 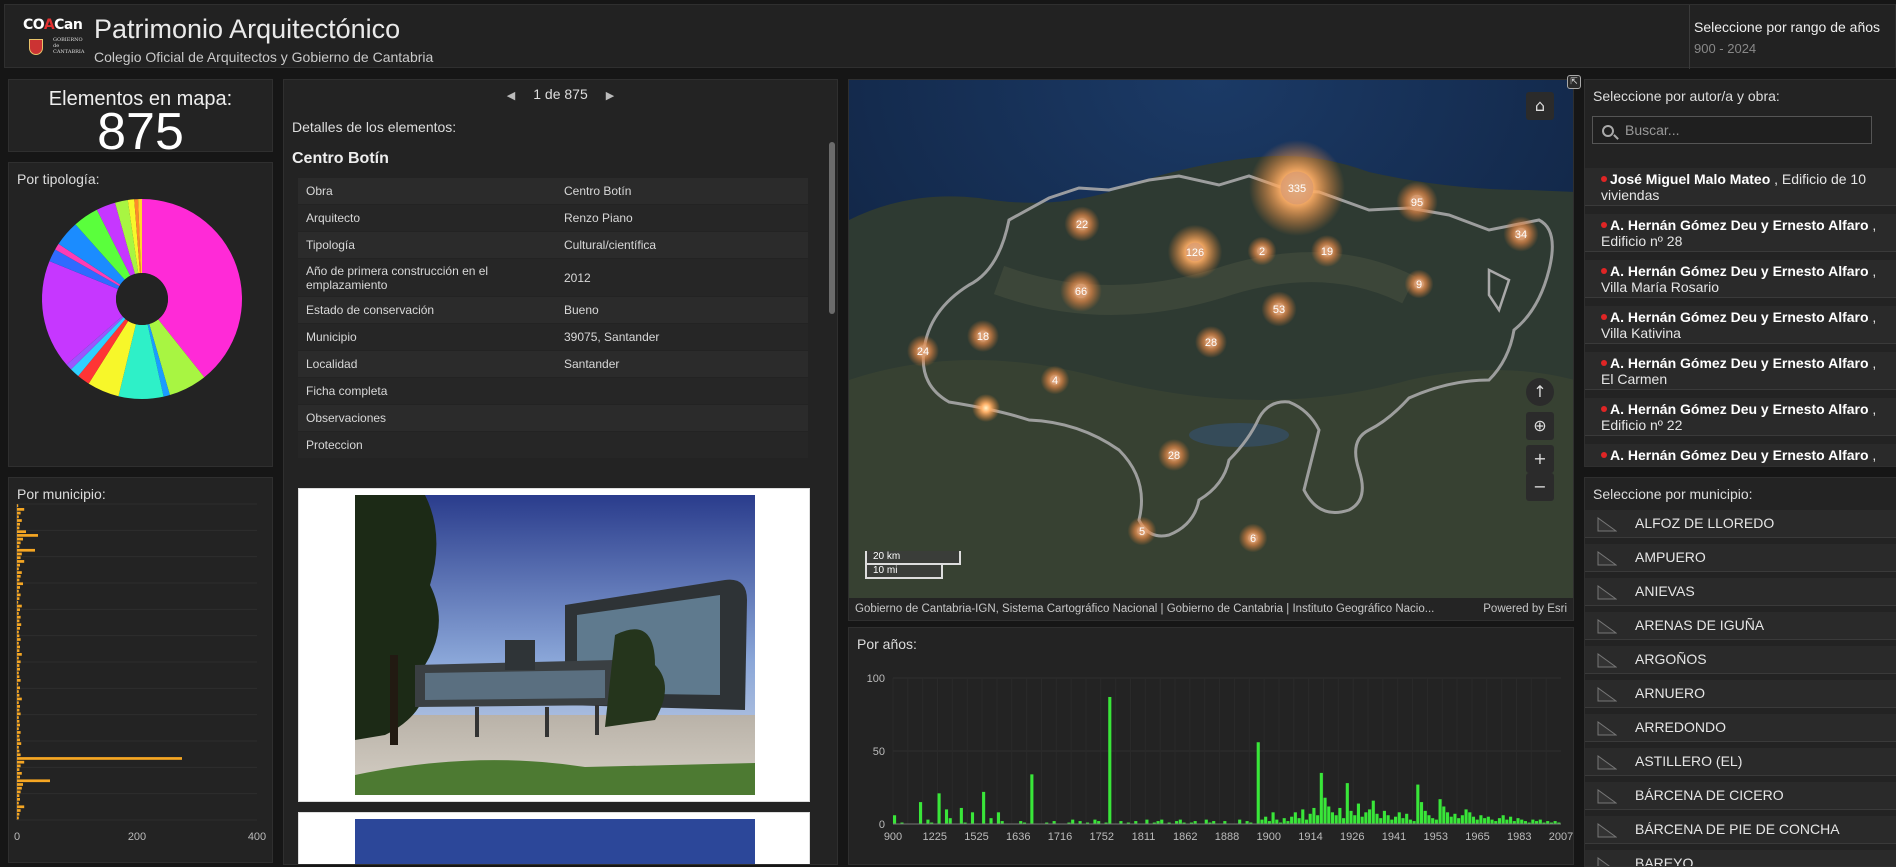 I want to click on powered-by-esri: Powered by Esri, so click(x=1521, y=609).